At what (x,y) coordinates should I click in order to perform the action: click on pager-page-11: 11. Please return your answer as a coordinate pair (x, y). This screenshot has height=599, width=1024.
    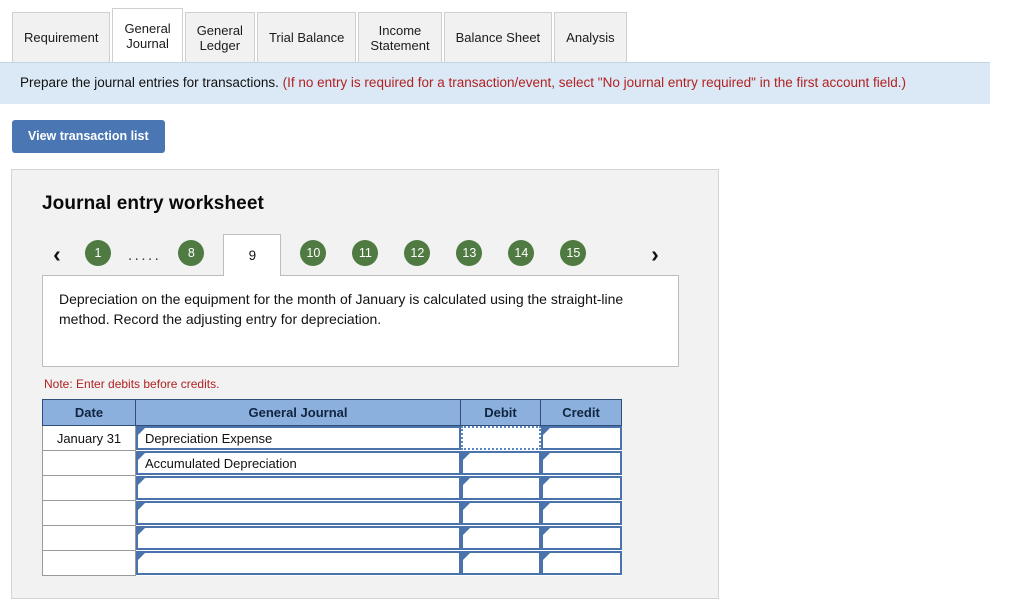
    Looking at the image, I should click on (365, 253).